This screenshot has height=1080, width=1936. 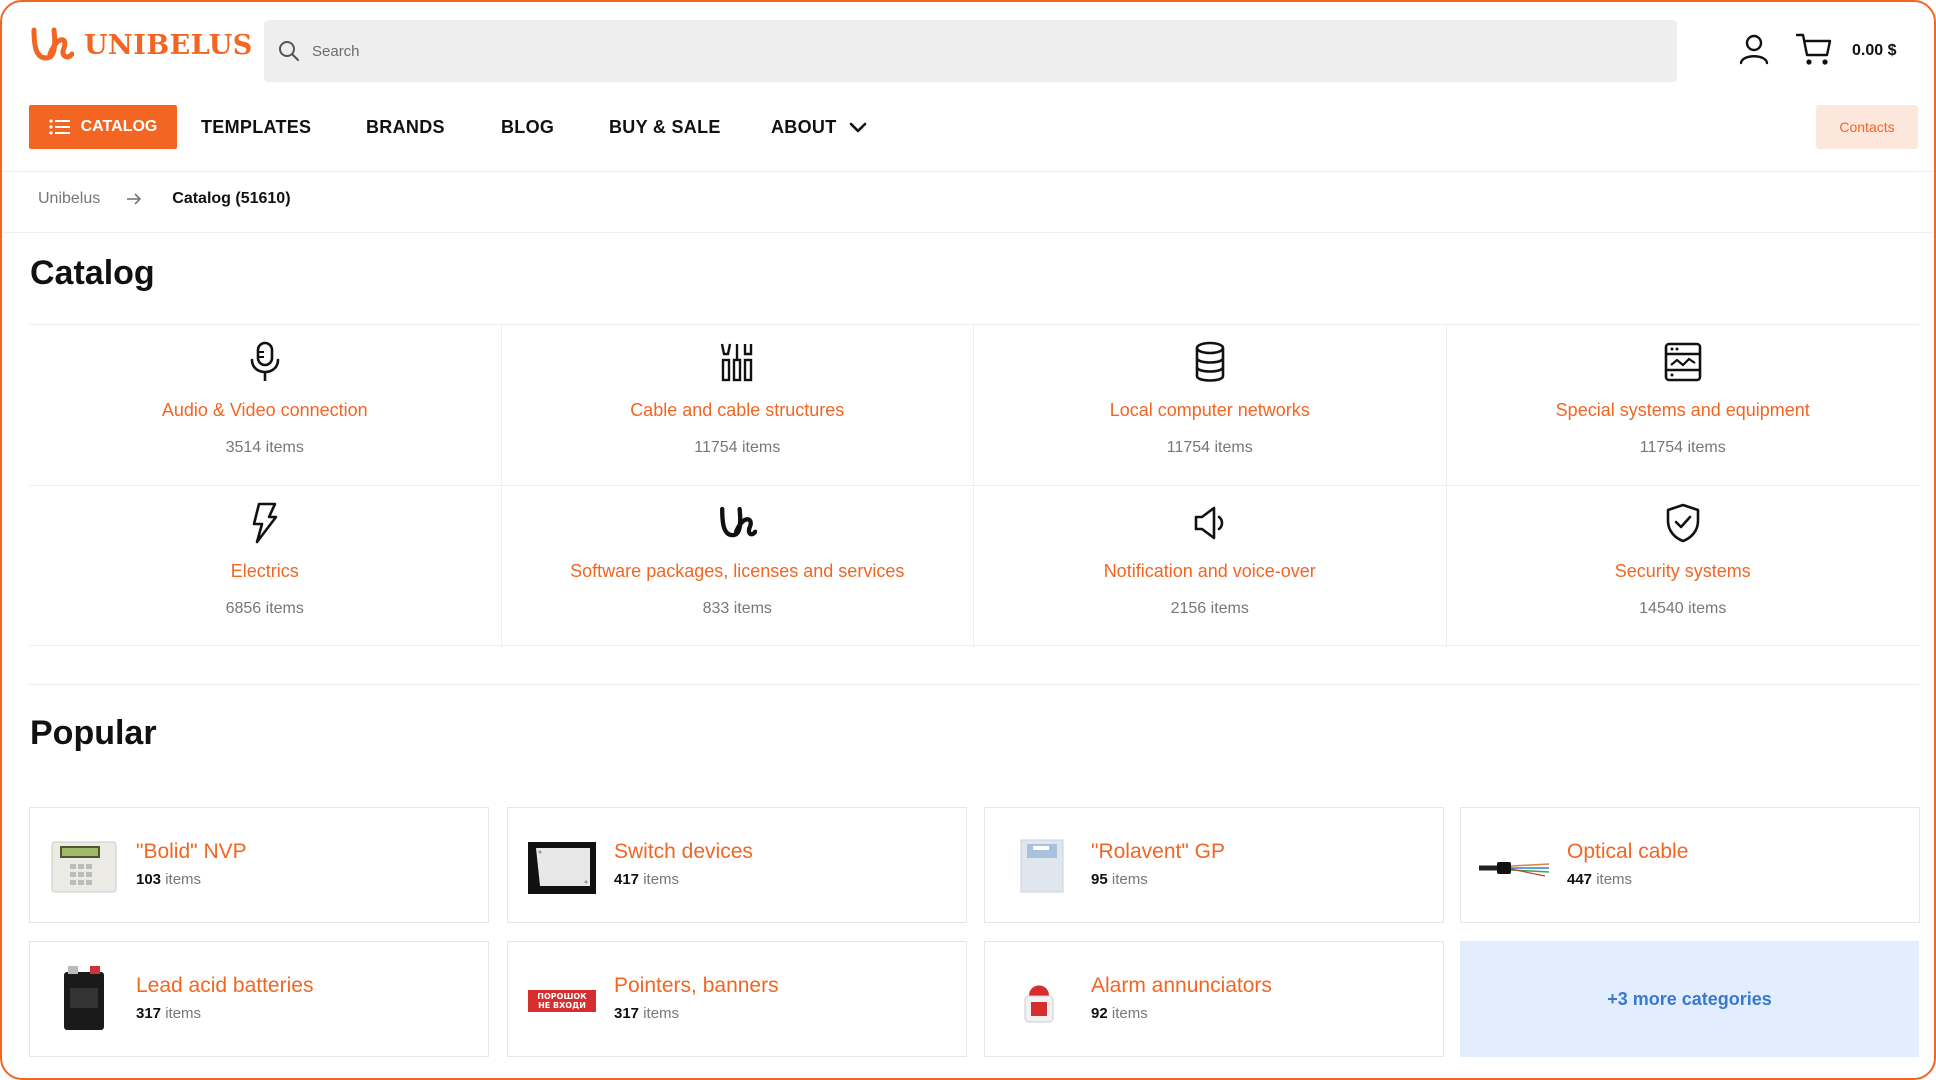 I want to click on category-name: Software packages, licenses and services, so click(x=737, y=571).